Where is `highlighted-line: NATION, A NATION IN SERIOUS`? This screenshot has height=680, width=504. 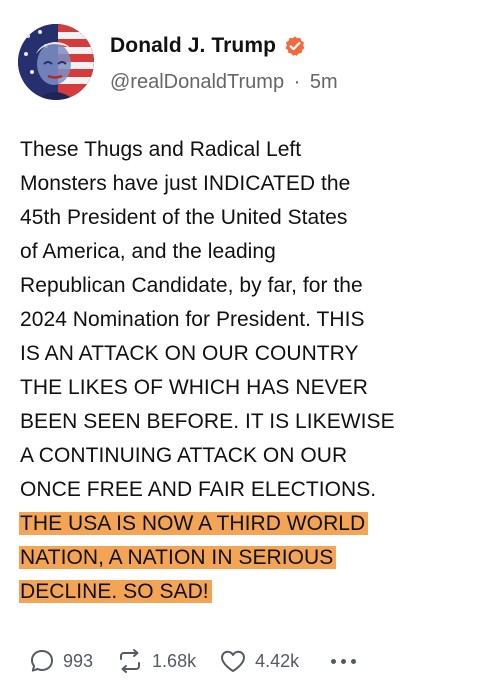 highlighted-line: NATION, A NATION IN SERIOUS is located at coordinates (254, 558).